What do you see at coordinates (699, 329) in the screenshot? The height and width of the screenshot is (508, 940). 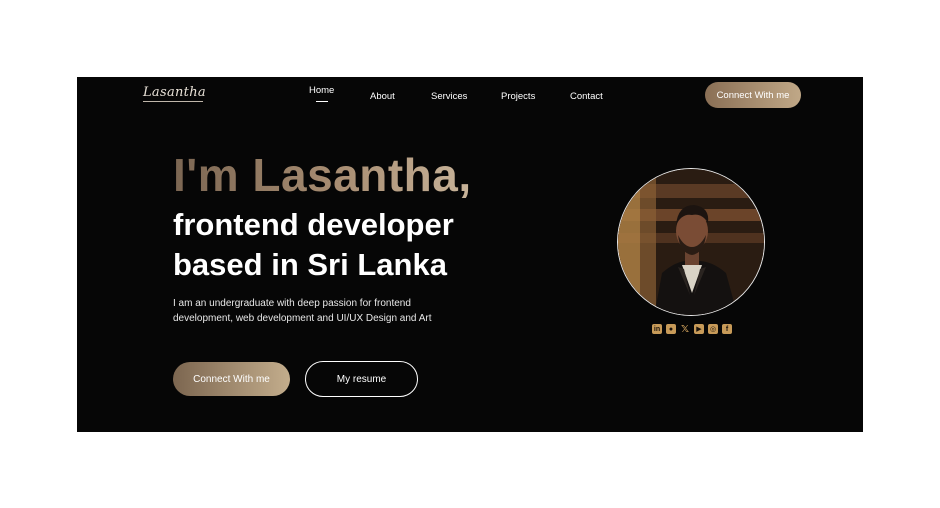 I see `youtube-icon: ▶` at bounding box center [699, 329].